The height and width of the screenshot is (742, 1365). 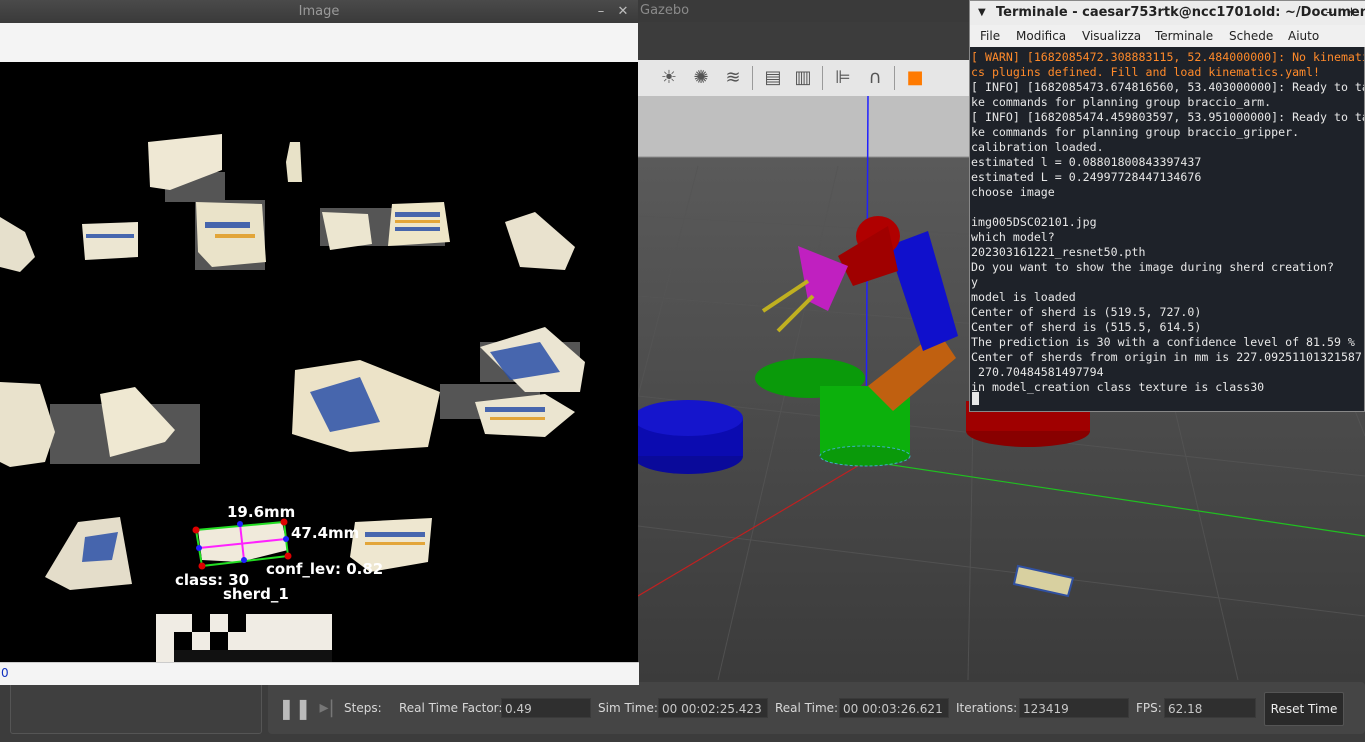 I want to click on point-light-icon: ✺, so click(x=701, y=78).